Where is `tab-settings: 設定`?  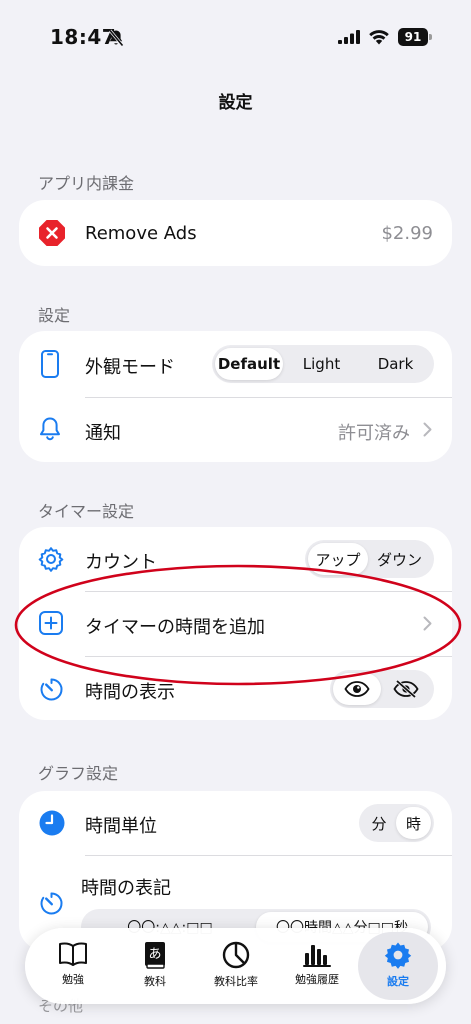 tab-settings: 設定 is located at coordinates (398, 966).